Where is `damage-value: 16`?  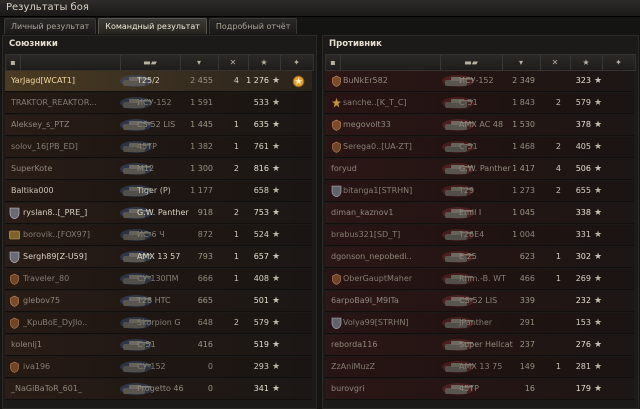
damage-value: 16 is located at coordinates (529, 388).